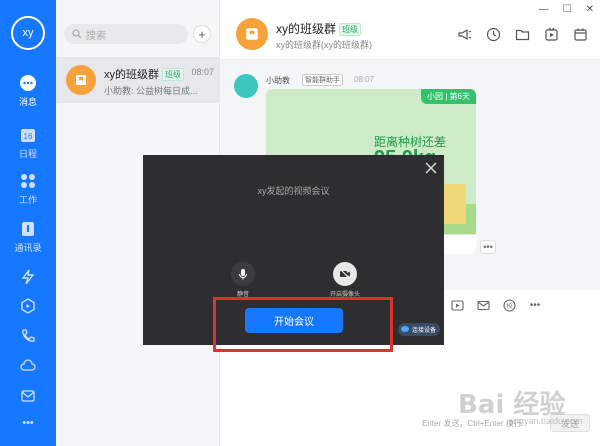 This screenshot has height=446, width=600. I want to click on calendar-icon: 16, so click(28, 135).